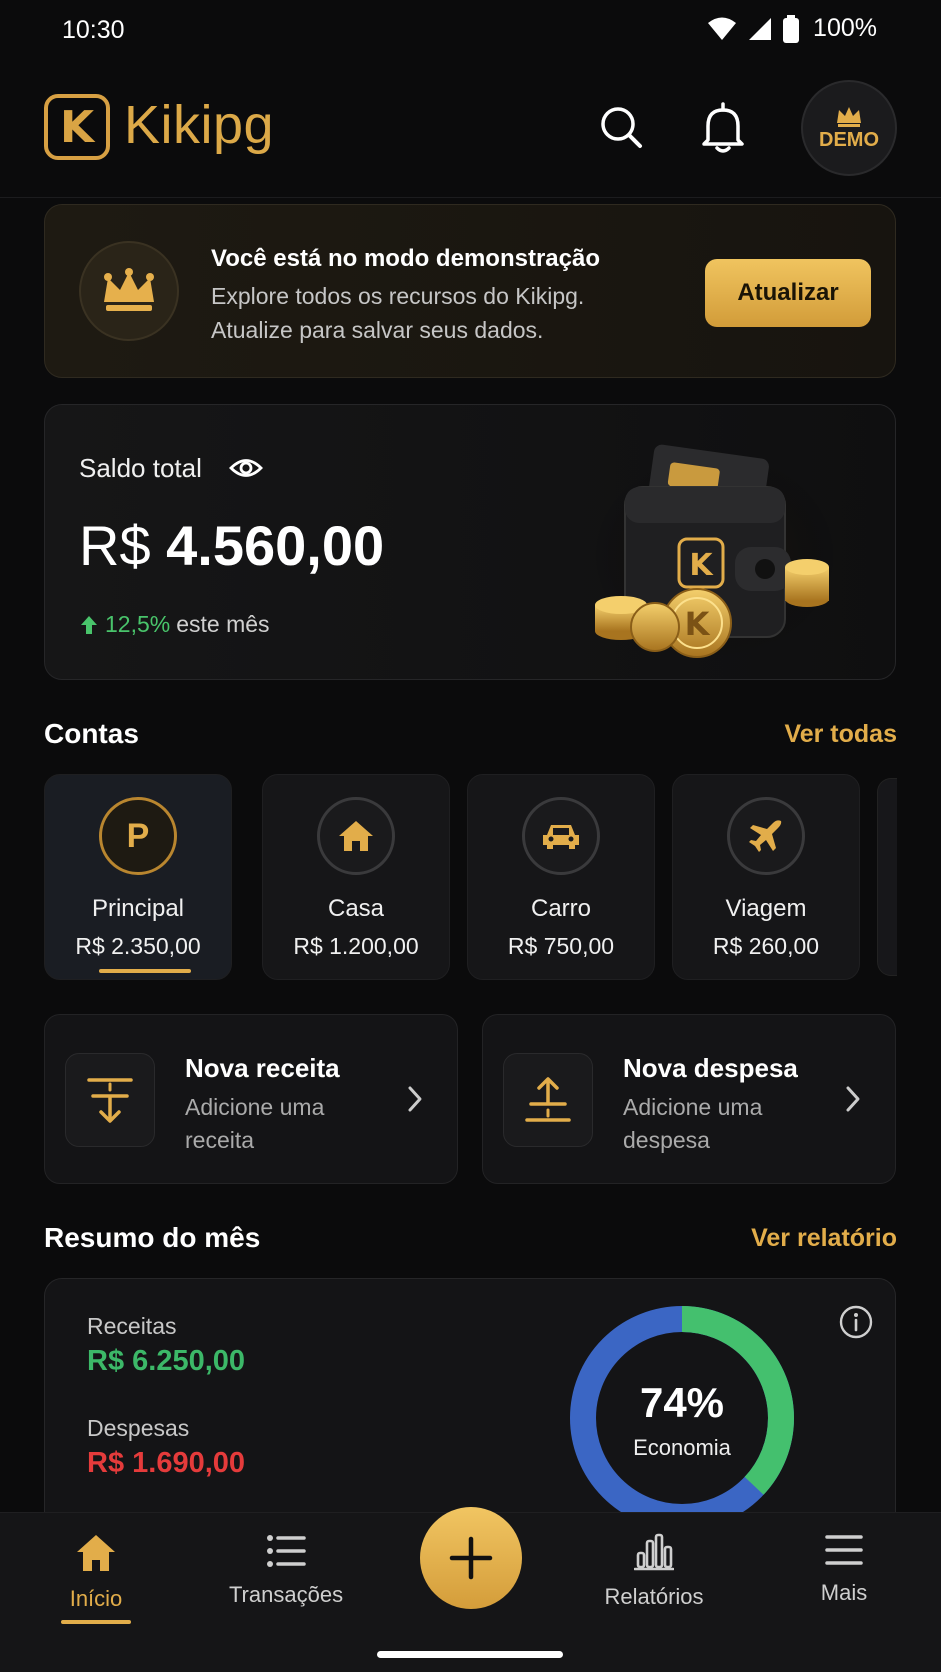 The image size is (941, 1672). What do you see at coordinates (132, 1326) in the screenshot?
I see `income-label: Receitas` at bounding box center [132, 1326].